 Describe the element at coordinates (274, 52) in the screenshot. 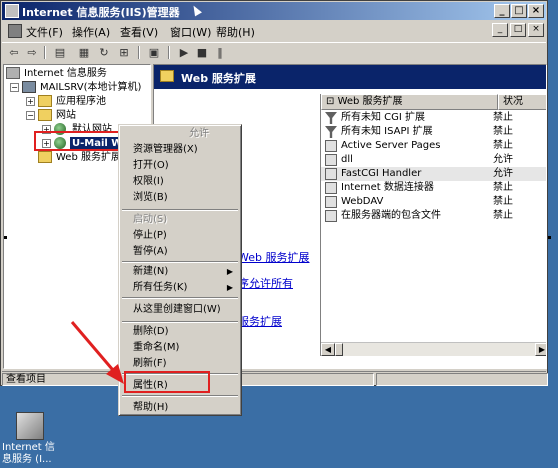

I see `toolbar: ⇦ ⇨ ▤ ▦ ↻ ⊞ ▣ ▶ ■ ‖` at that location.